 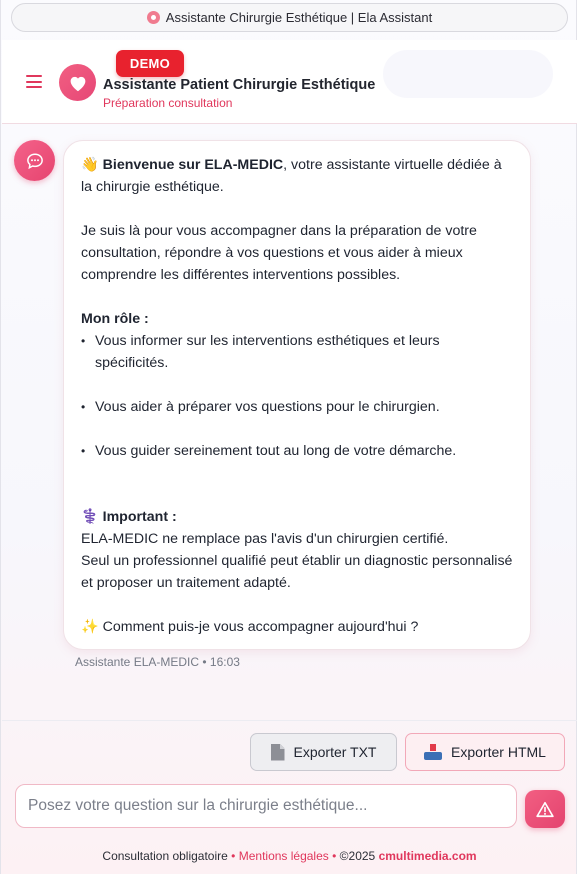 I want to click on divider, so click(x=289, y=720).